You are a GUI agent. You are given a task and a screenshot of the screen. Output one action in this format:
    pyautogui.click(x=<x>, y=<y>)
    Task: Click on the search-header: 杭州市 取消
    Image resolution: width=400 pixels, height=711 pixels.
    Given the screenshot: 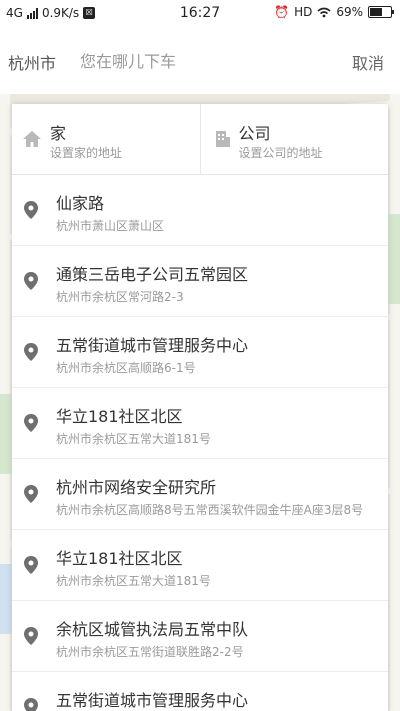 What is the action you would take?
    pyautogui.click(x=200, y=61)
    